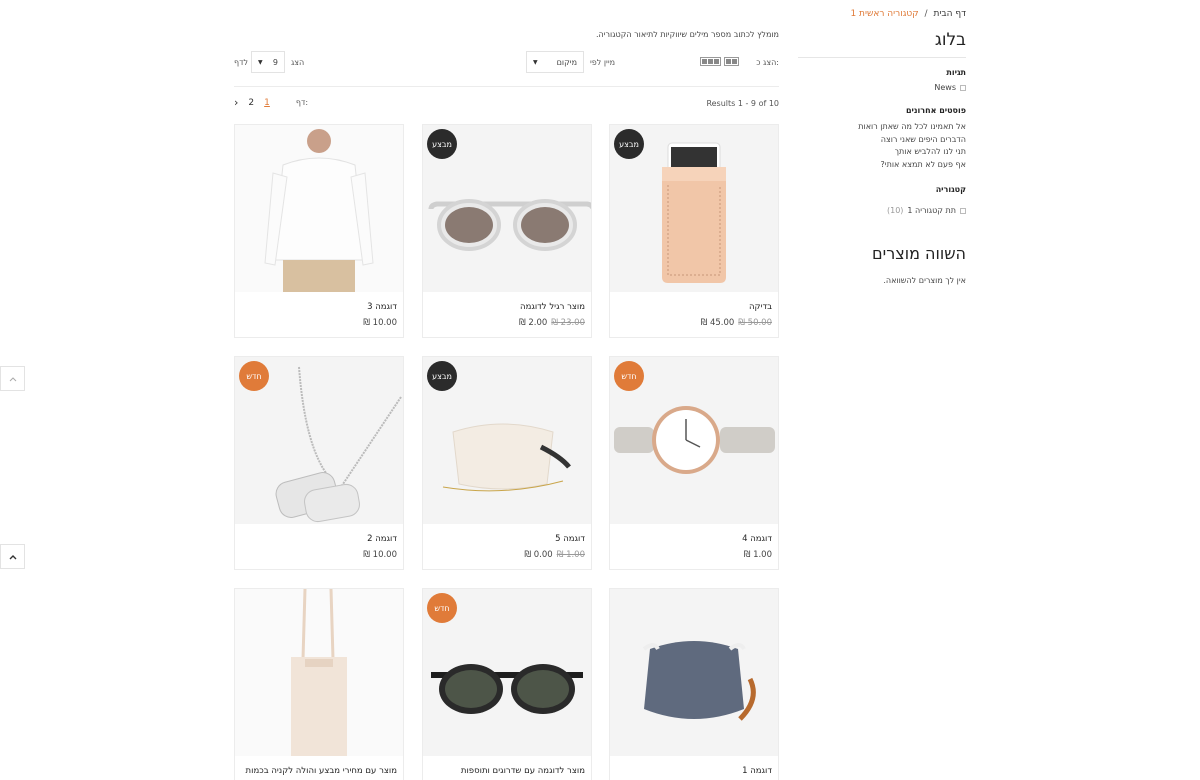 The height and width of the screenshot is (780, 1200). What do you see at coordinates (267, 103) in the screenshot?
I see `page-link-current: 1` at bounding box center [267, 103].